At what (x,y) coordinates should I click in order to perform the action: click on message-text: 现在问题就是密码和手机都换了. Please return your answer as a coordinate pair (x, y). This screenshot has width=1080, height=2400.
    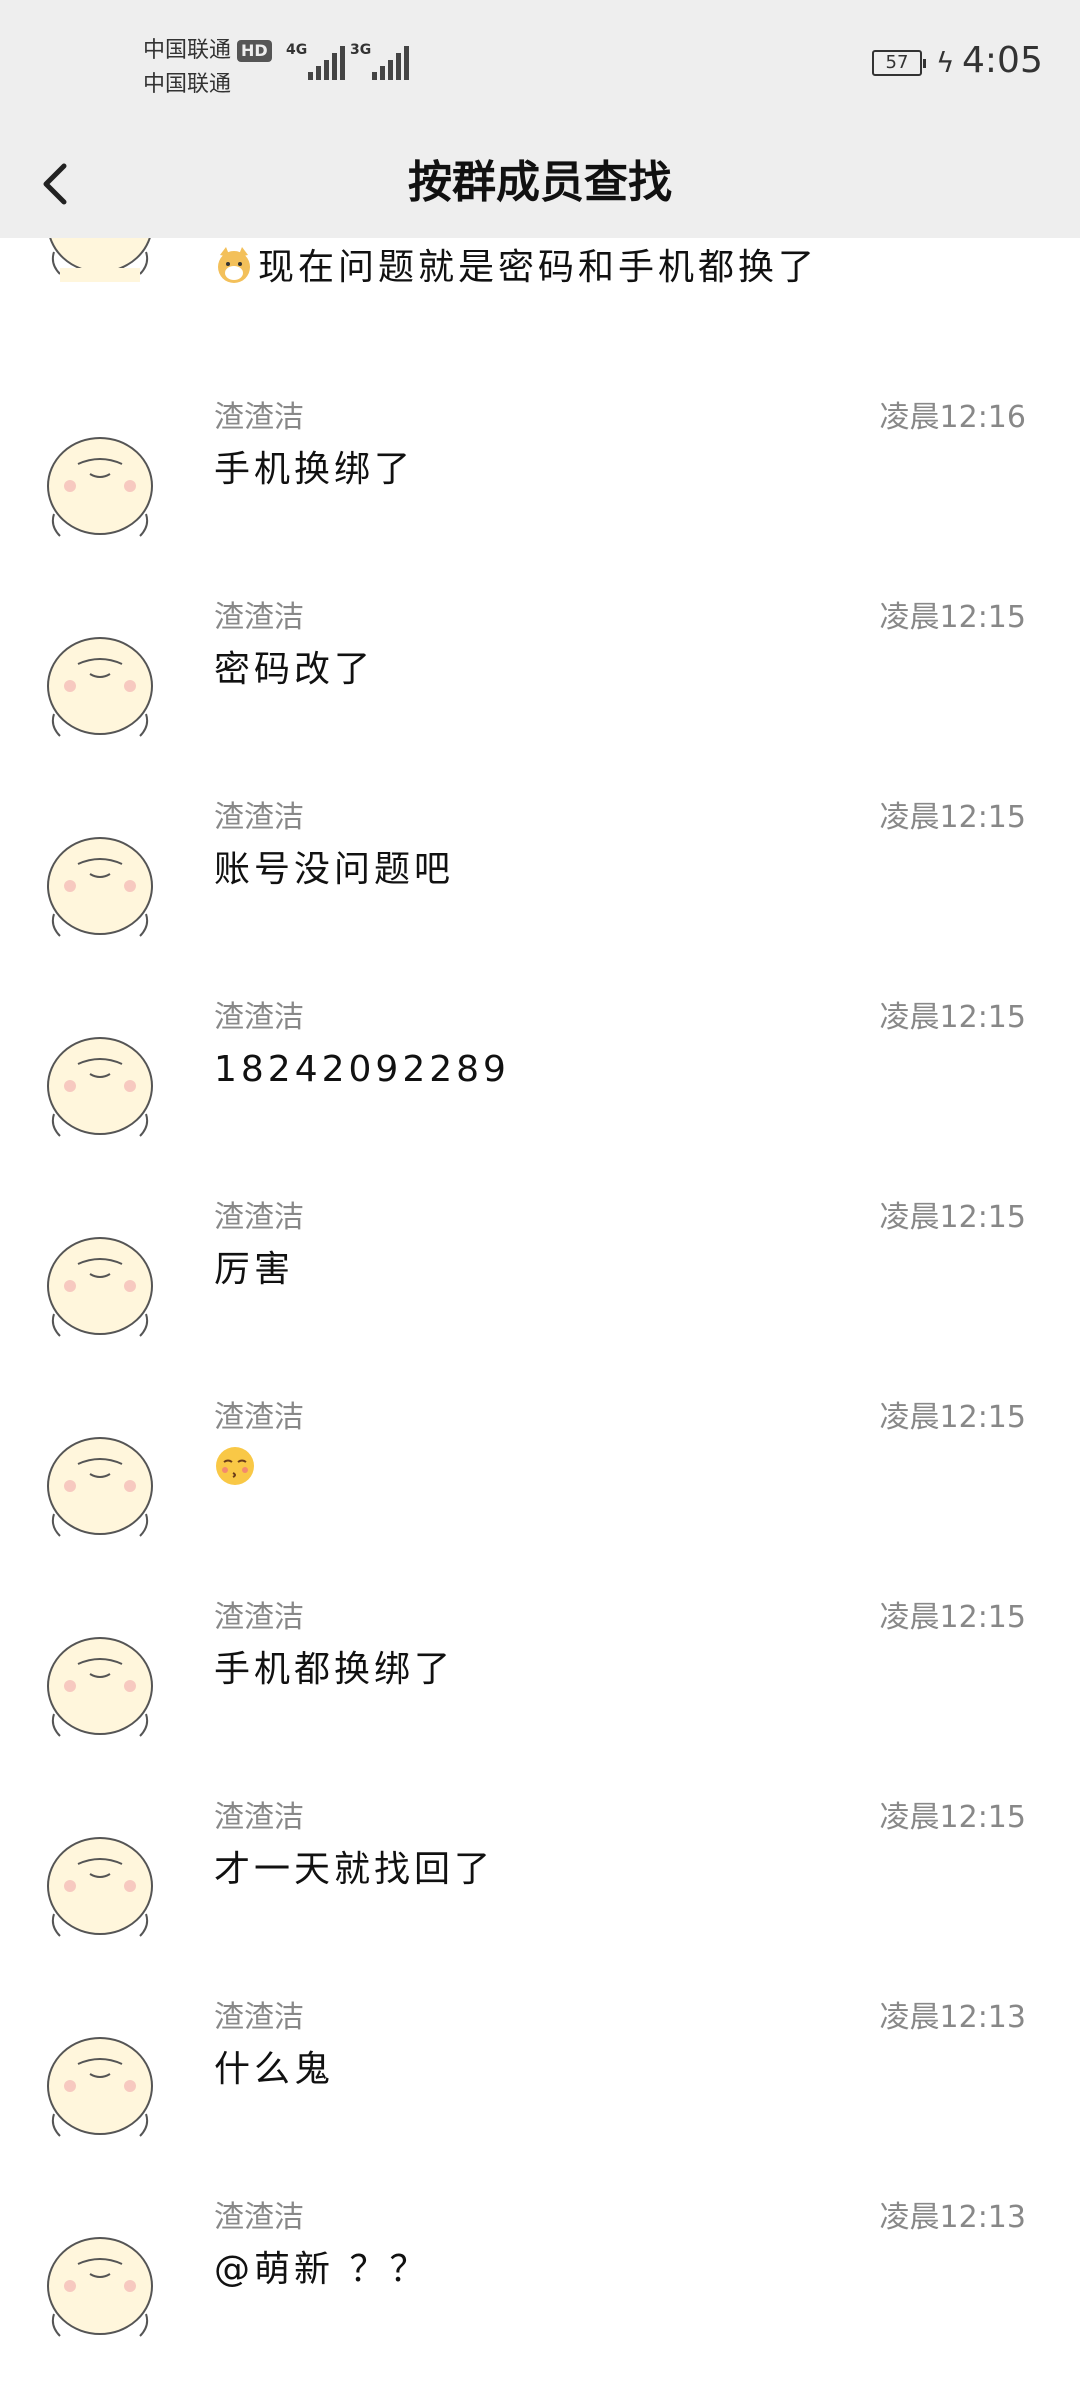
    Looking at the image, I should click on (516, 268).